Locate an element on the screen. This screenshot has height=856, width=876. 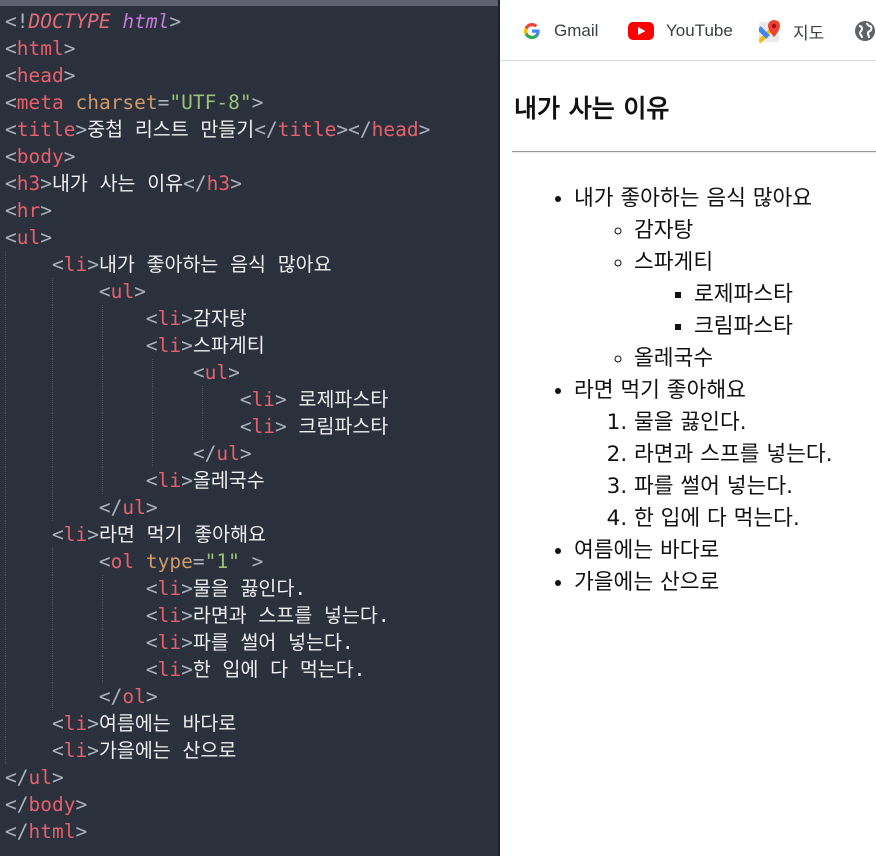
code-line: <li>내가 좋아하는 음식 많아요 is located at coordinates (217, 264).